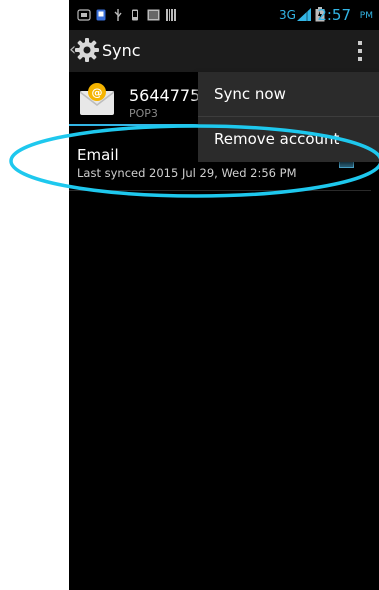  What do you see at coordinates (187, 173) in the screenshot?
I see `sync-item-last-synced: Last synced 2015 Jul 29, Wed 2:56 PM` at bounding box center [187, 173].